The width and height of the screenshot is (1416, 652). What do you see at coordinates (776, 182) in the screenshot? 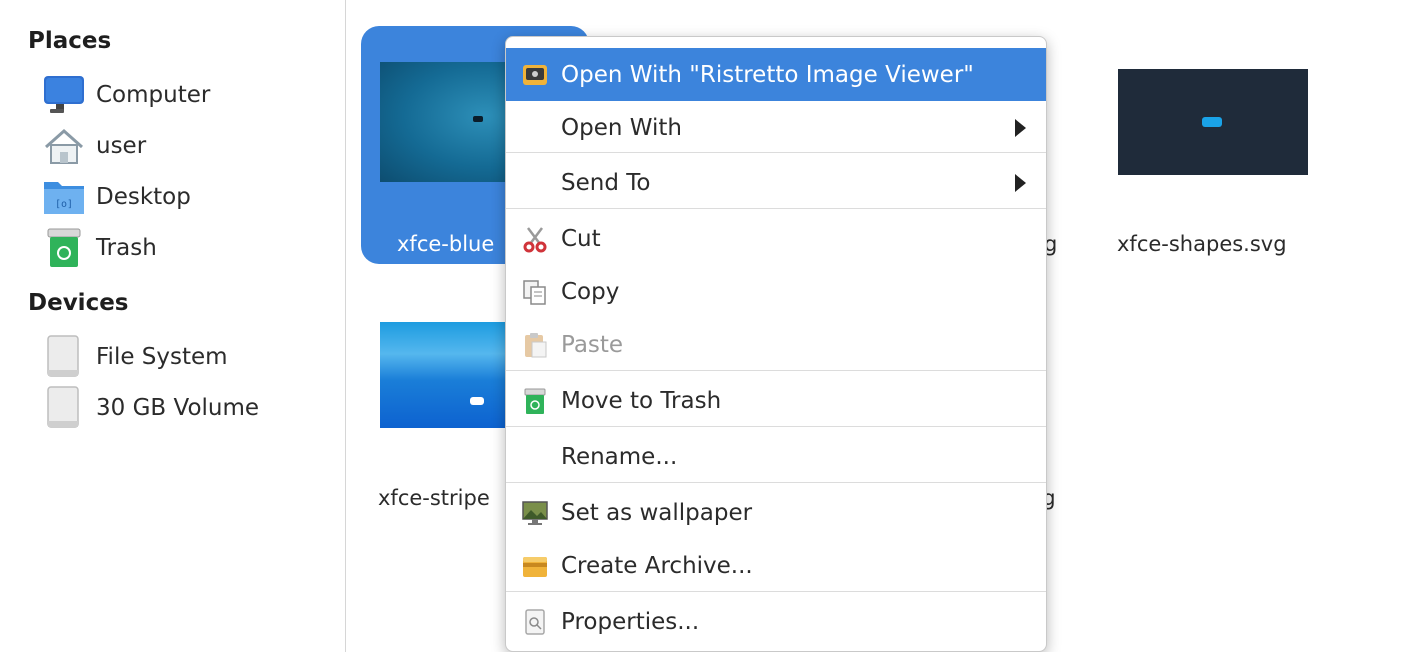
I see `menu-item-send-to: Send To` at bounding box center [776, 182].